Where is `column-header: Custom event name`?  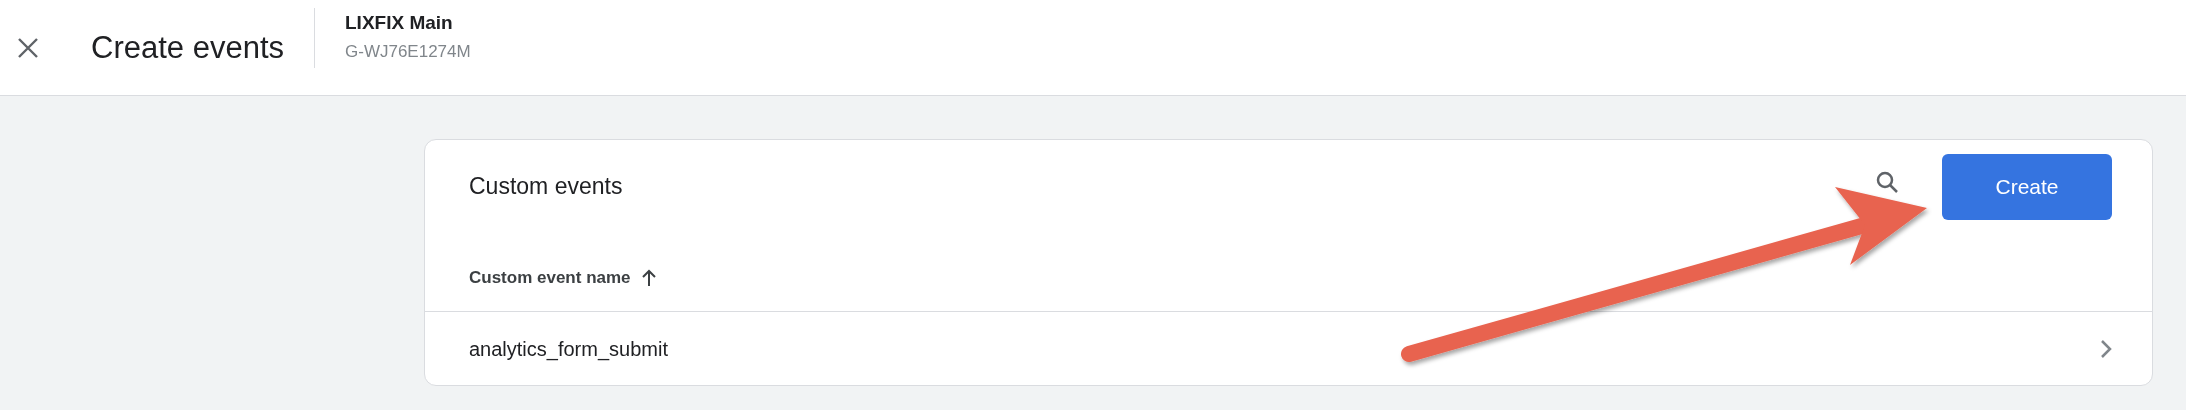
column-header: Custom event name is located at coordinates (563, 278).